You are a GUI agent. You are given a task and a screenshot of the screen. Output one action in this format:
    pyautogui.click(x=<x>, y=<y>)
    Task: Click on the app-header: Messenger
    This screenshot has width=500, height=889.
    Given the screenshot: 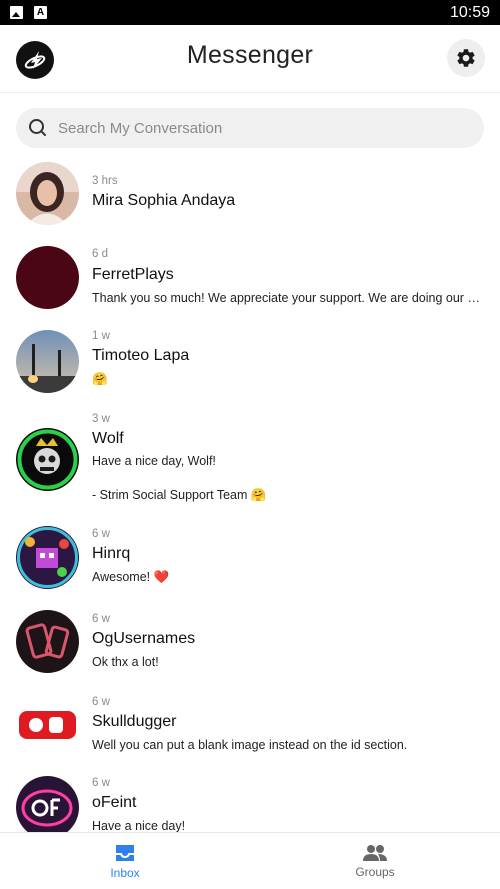 What is the action you would take?
    pyautogui.click(x=250, y=59)
    